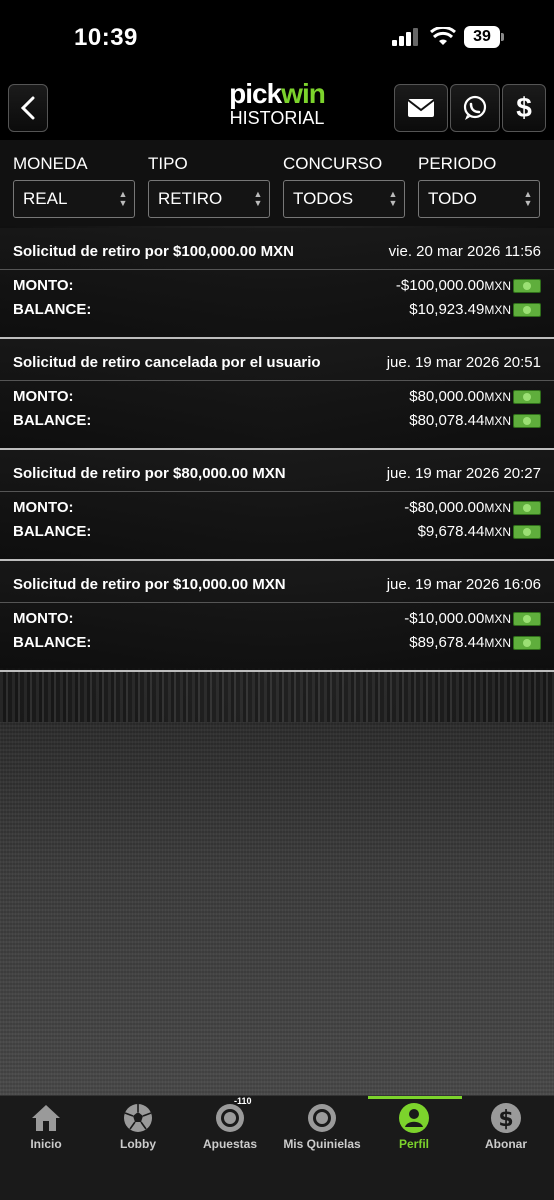 The image size is (554, 1200). What do you see at coordinates (457, 618) in the screenshot?
I see `monto-value: -$10,000.00MXN` at bounding box center [457, 618].